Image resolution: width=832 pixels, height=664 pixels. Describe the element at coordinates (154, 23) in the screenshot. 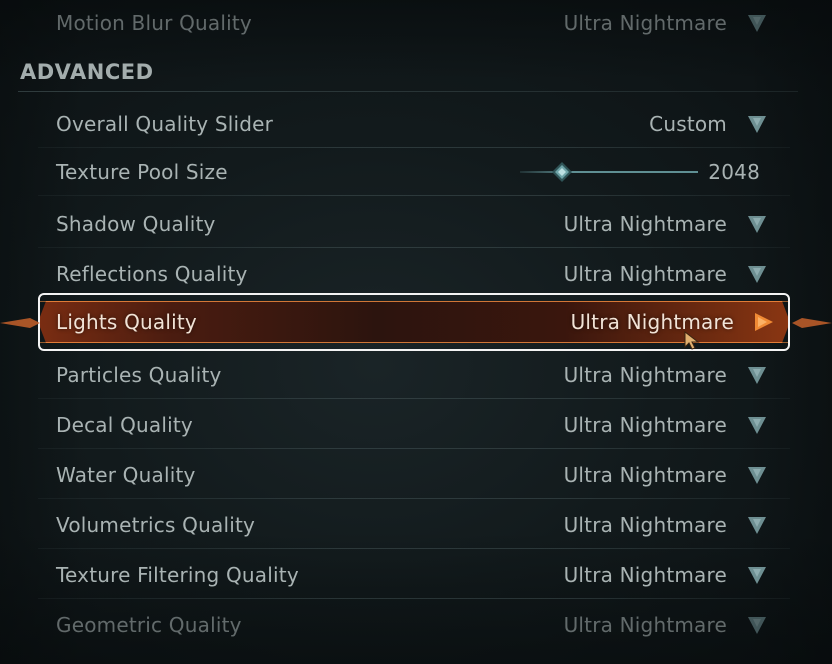

I see `setting-label: Motion Blur Quality` at that location.